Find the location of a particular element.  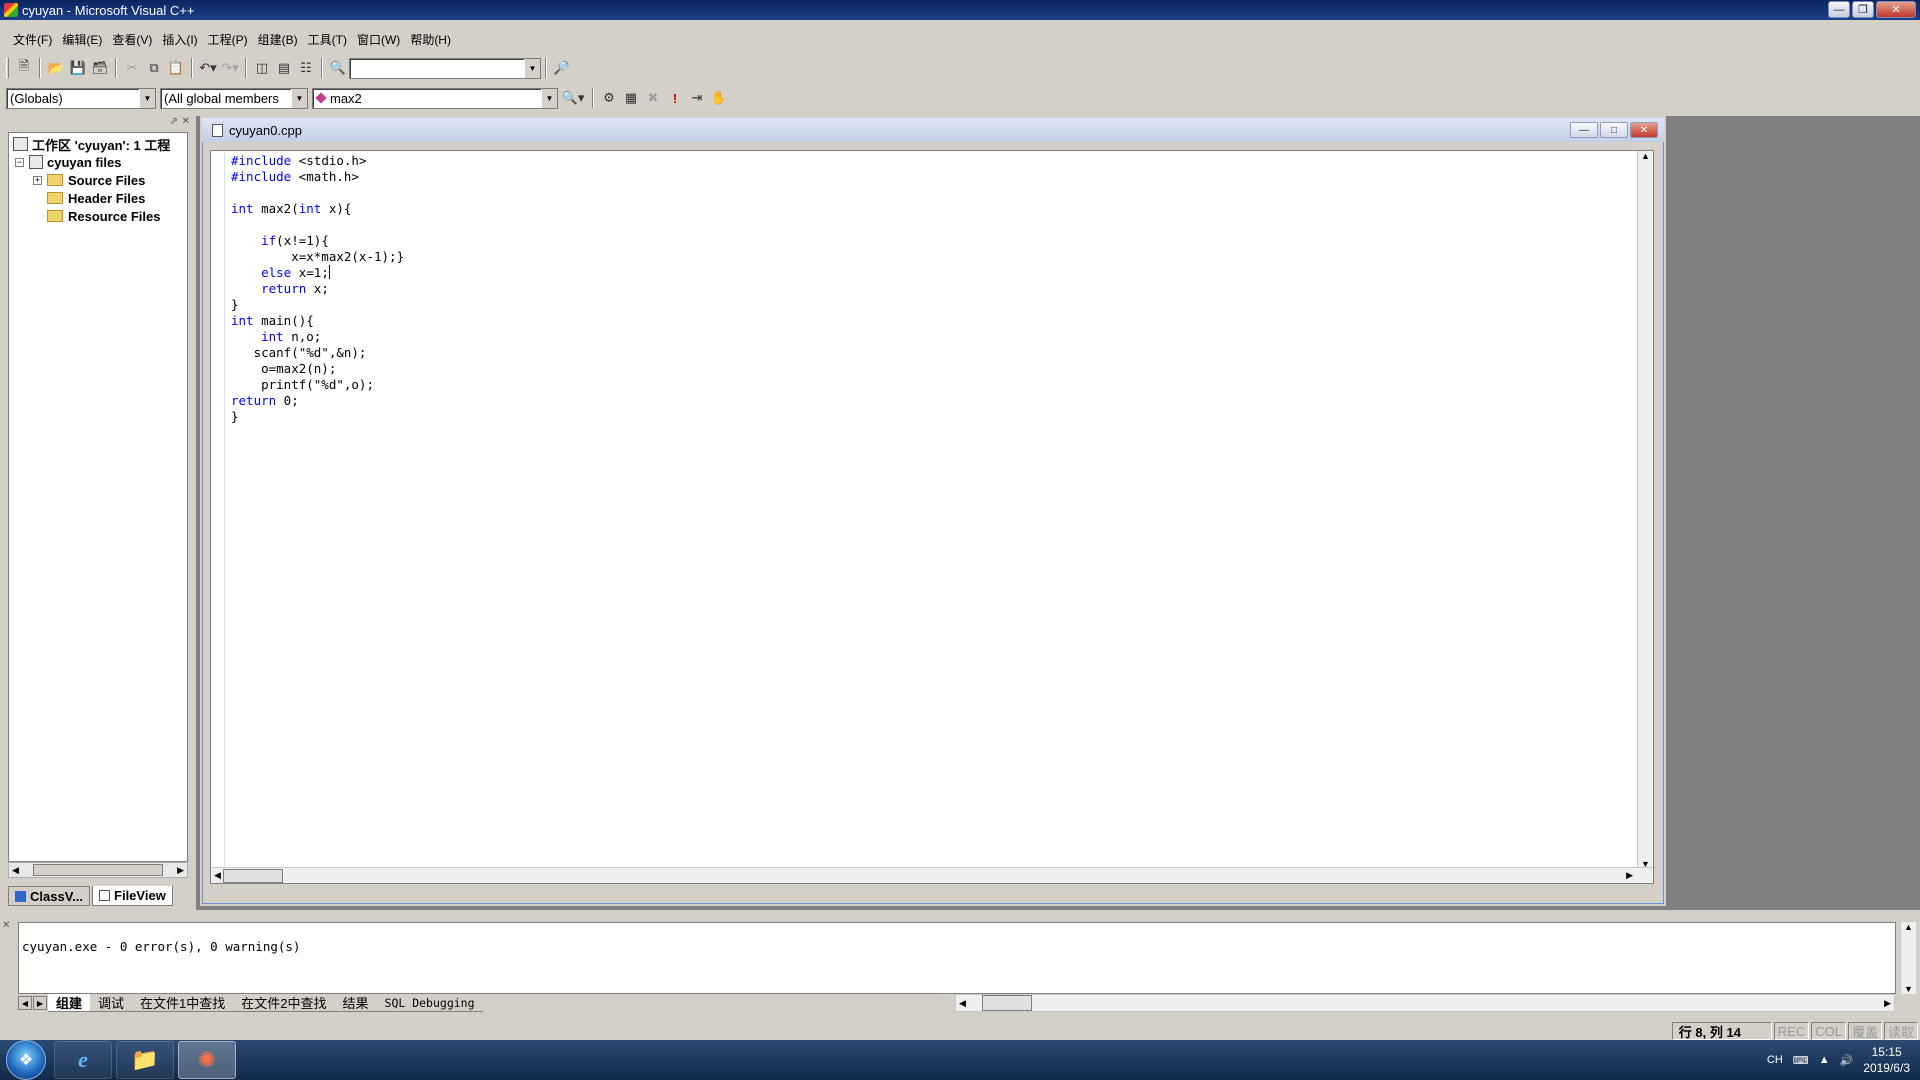

stop-build-icon: ✖ is located at coordinates (653, 98).